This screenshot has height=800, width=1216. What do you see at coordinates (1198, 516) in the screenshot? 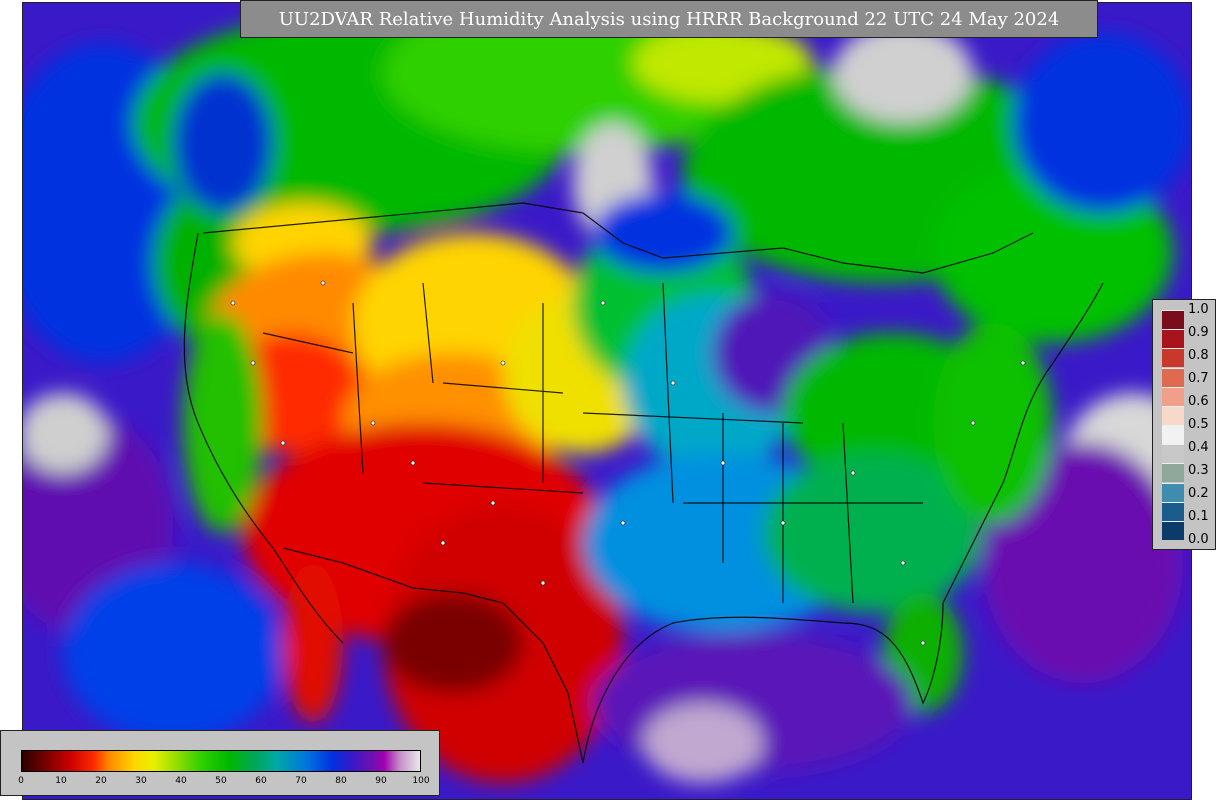
I see `rh-tick-label: 0.1` at bounding box center [1198, 516].